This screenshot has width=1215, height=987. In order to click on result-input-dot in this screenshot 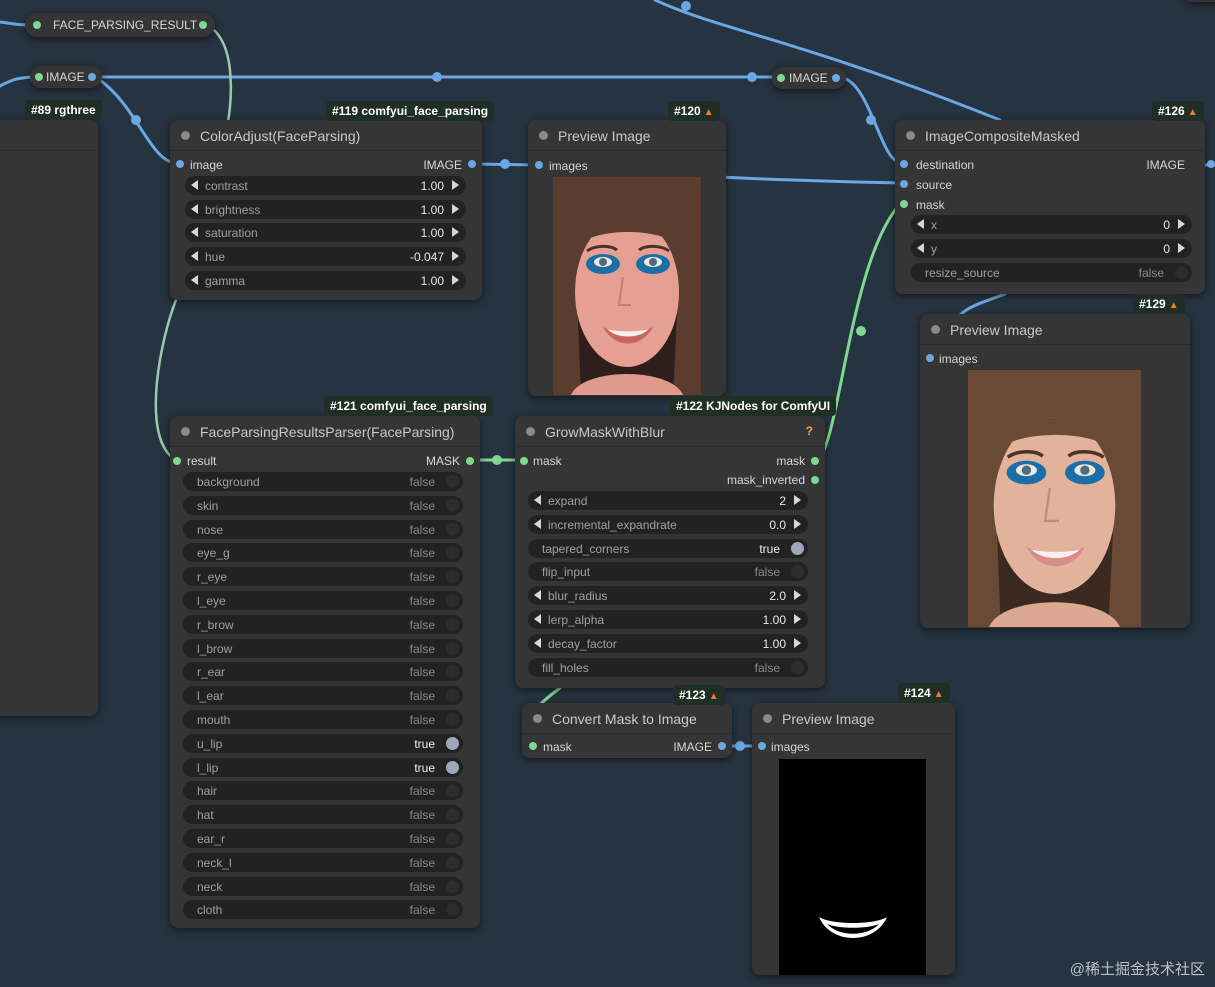, I will do `click(177, 461)`.